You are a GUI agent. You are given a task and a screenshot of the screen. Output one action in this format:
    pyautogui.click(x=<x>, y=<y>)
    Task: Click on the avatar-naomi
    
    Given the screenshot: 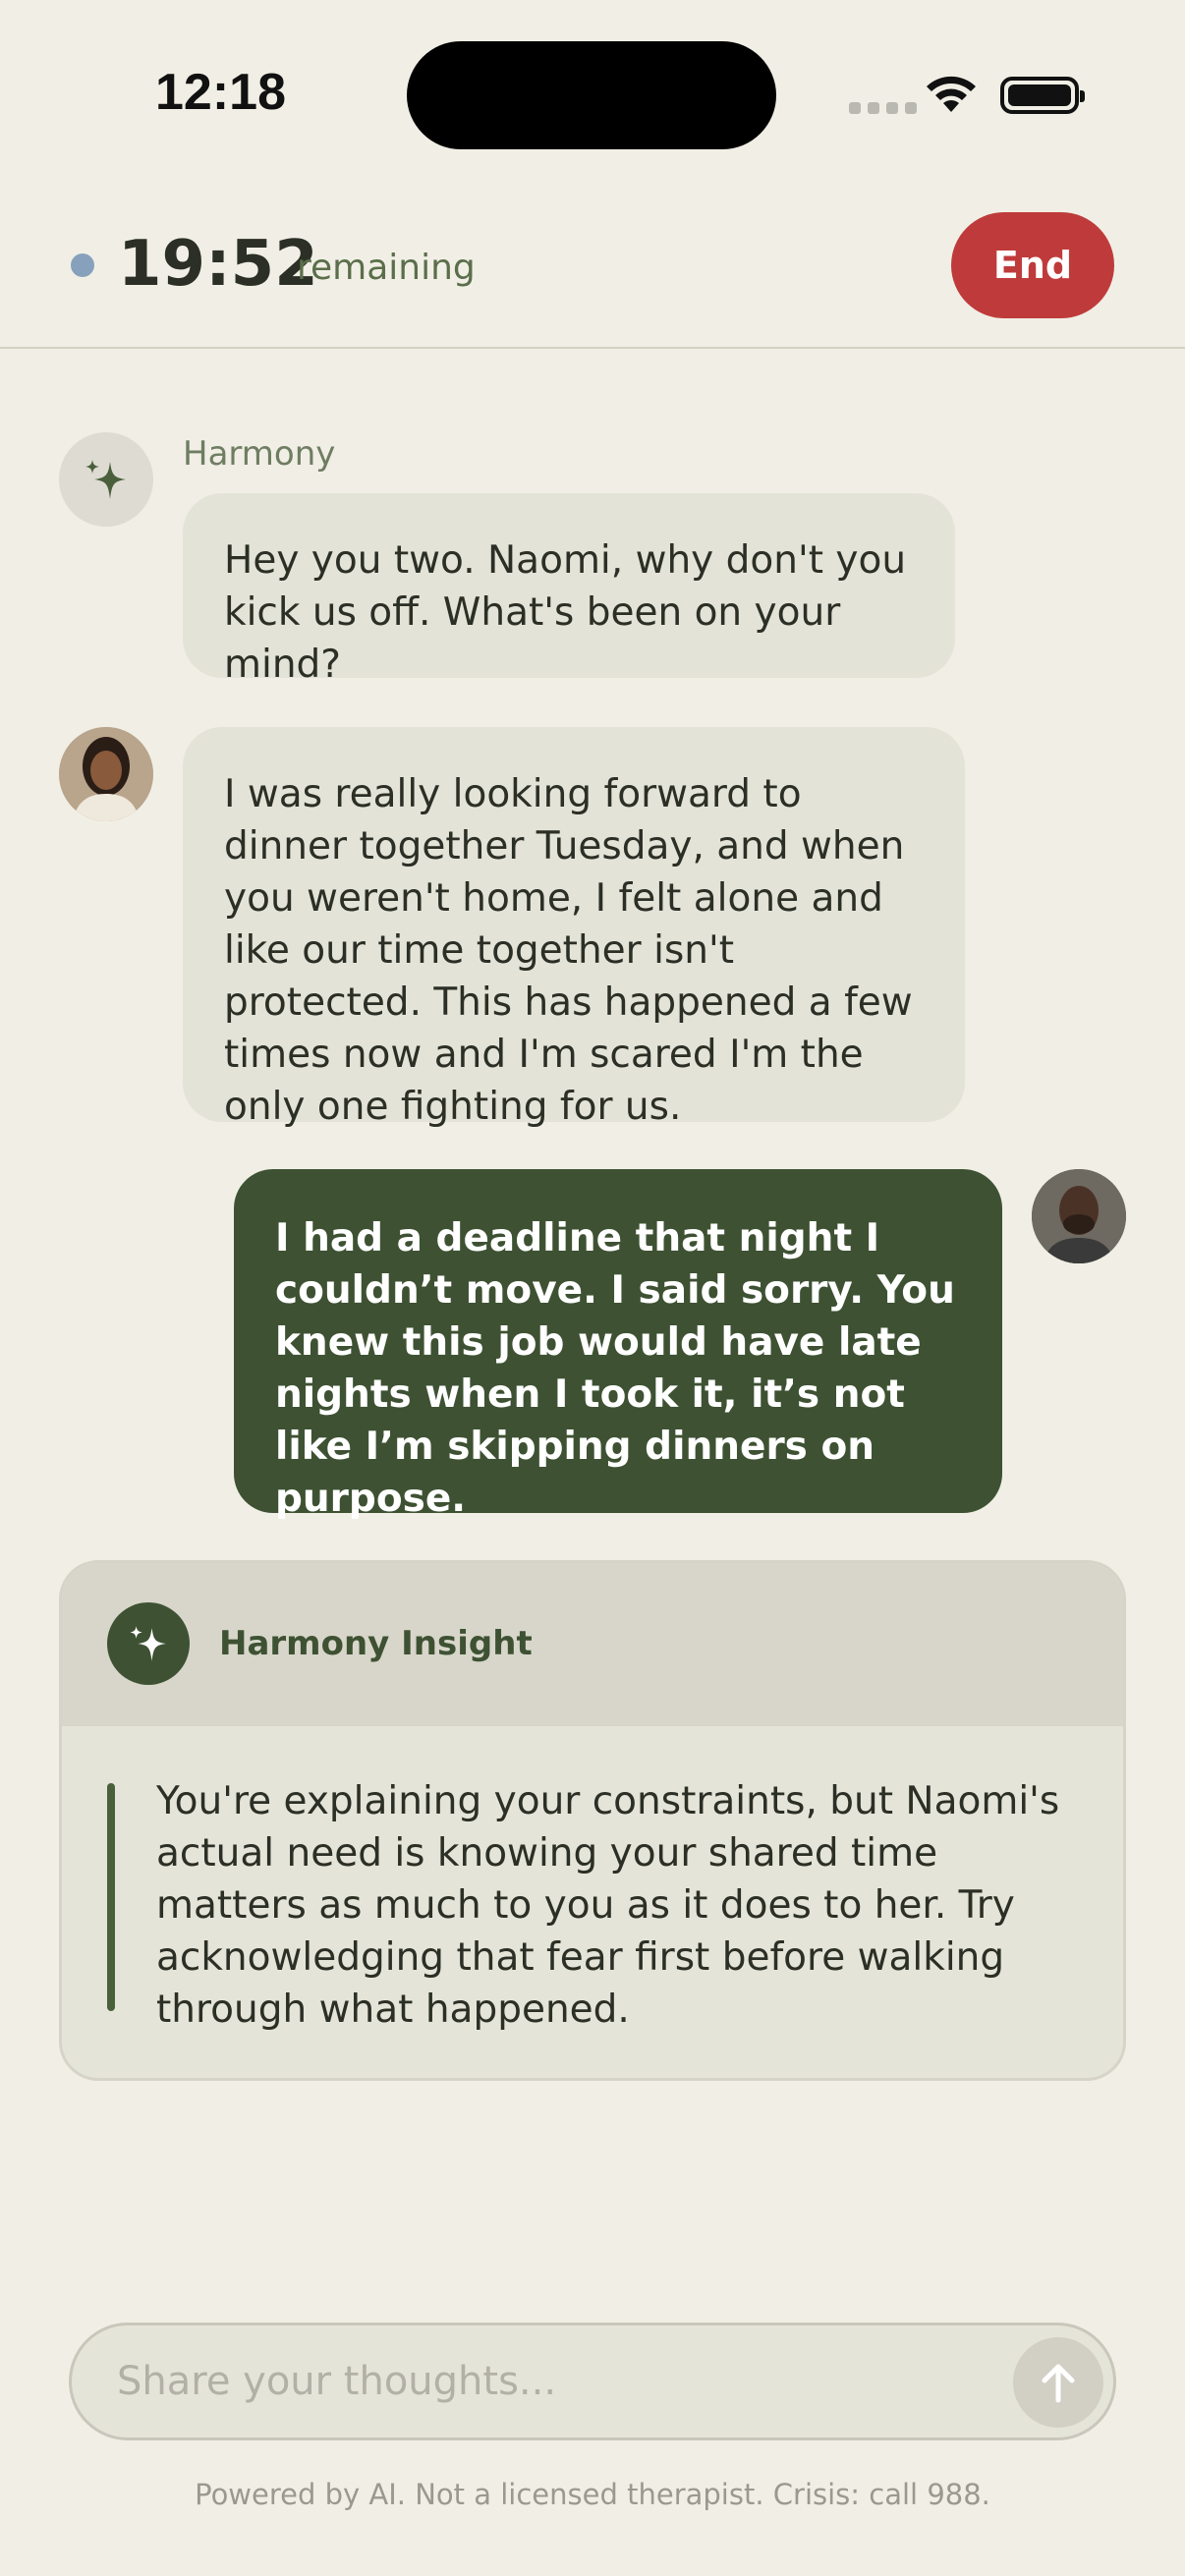 What is the action you would take?
    pyautogui.click(x=106, y=774)
    